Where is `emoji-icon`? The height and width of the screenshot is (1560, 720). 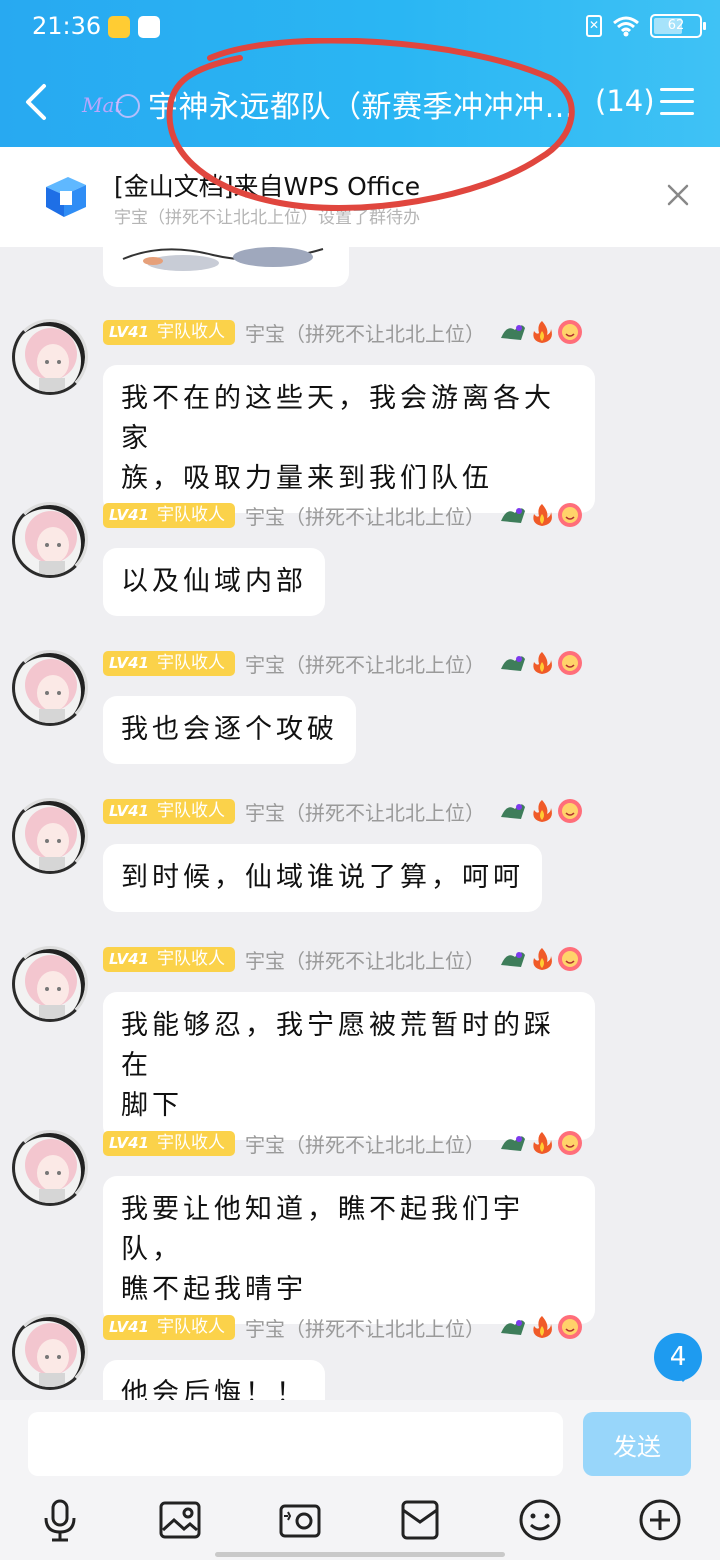 emoji-icon is located at coordinates (540, 1520).